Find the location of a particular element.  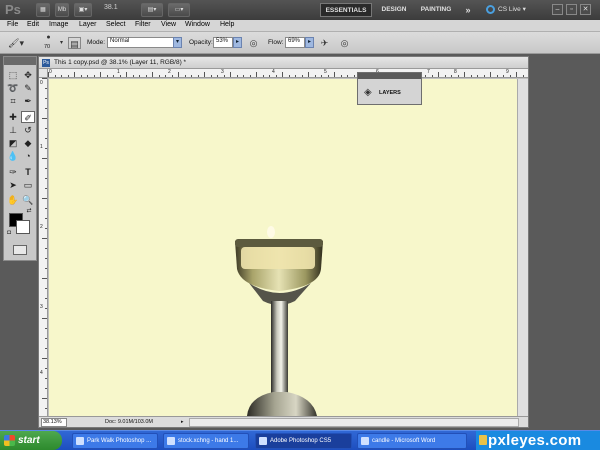

menu-help: Help is located at coordinates (227, 24).